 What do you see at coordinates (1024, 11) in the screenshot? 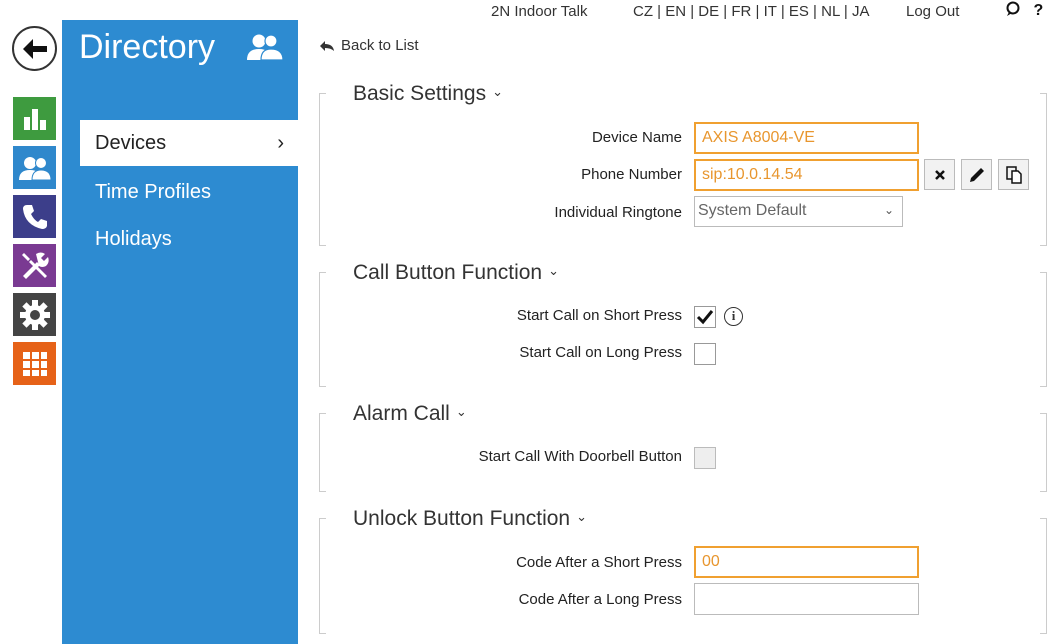
I see `top-icons: ?` at bounding box center [1024, 11].